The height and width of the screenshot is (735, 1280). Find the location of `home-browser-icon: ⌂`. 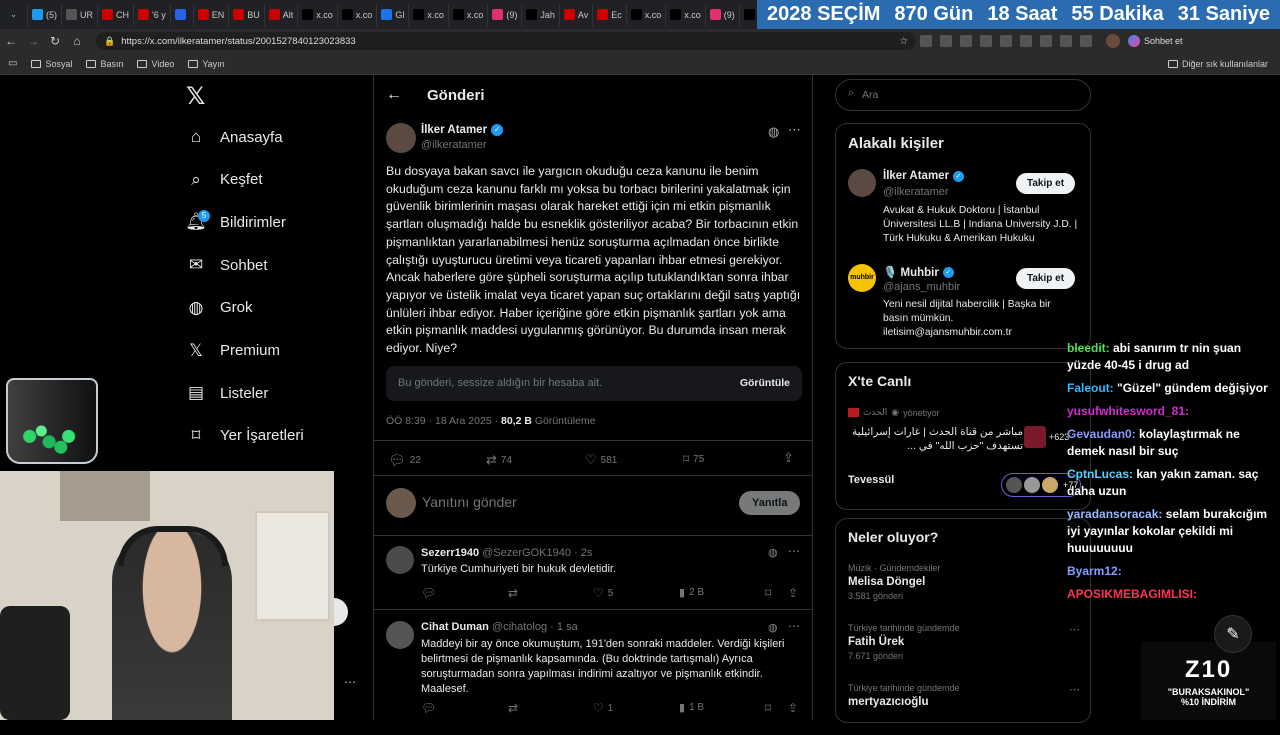

home-browser-icon: ⌂ is located at coordinates (77, 41).